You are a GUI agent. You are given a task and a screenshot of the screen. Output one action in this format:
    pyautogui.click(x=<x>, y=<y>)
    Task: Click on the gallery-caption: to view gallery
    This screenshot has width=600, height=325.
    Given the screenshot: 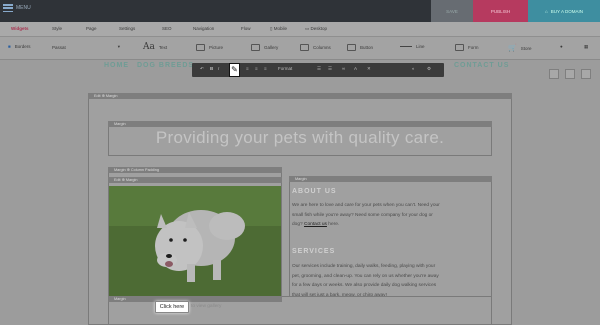 What is the action you would take?
    pyautogui.click(x=206, y=306)
    